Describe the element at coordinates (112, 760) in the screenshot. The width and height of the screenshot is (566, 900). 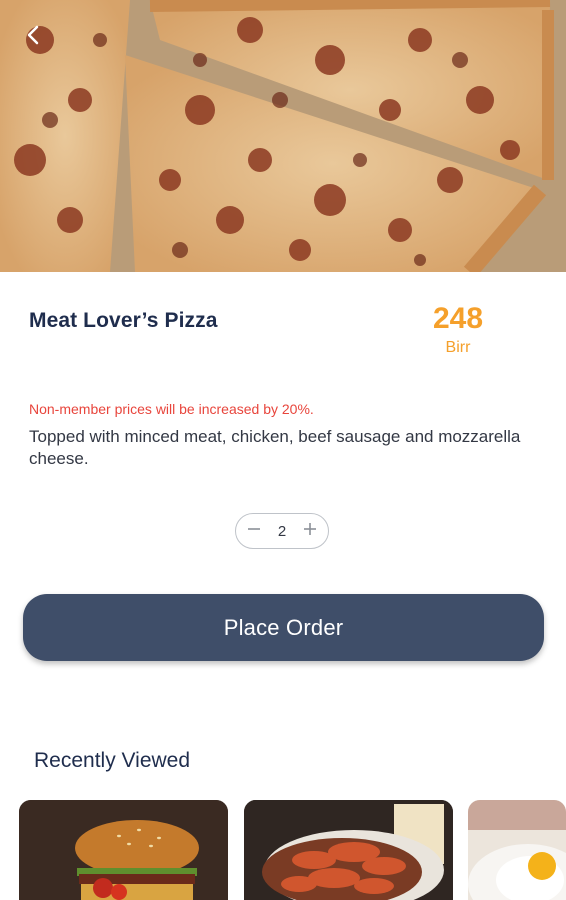
I see `recently-viewed-title: Recently Viewed` at that location.